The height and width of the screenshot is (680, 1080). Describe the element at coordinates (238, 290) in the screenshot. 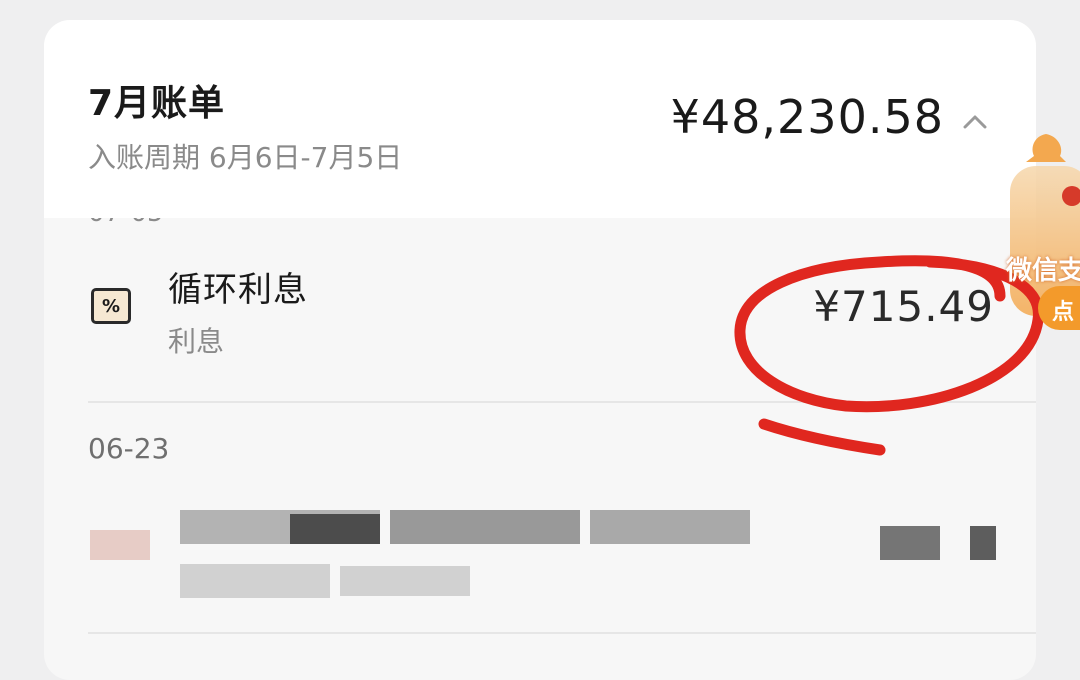

I see `transaction-title: 循环利息` at that location.